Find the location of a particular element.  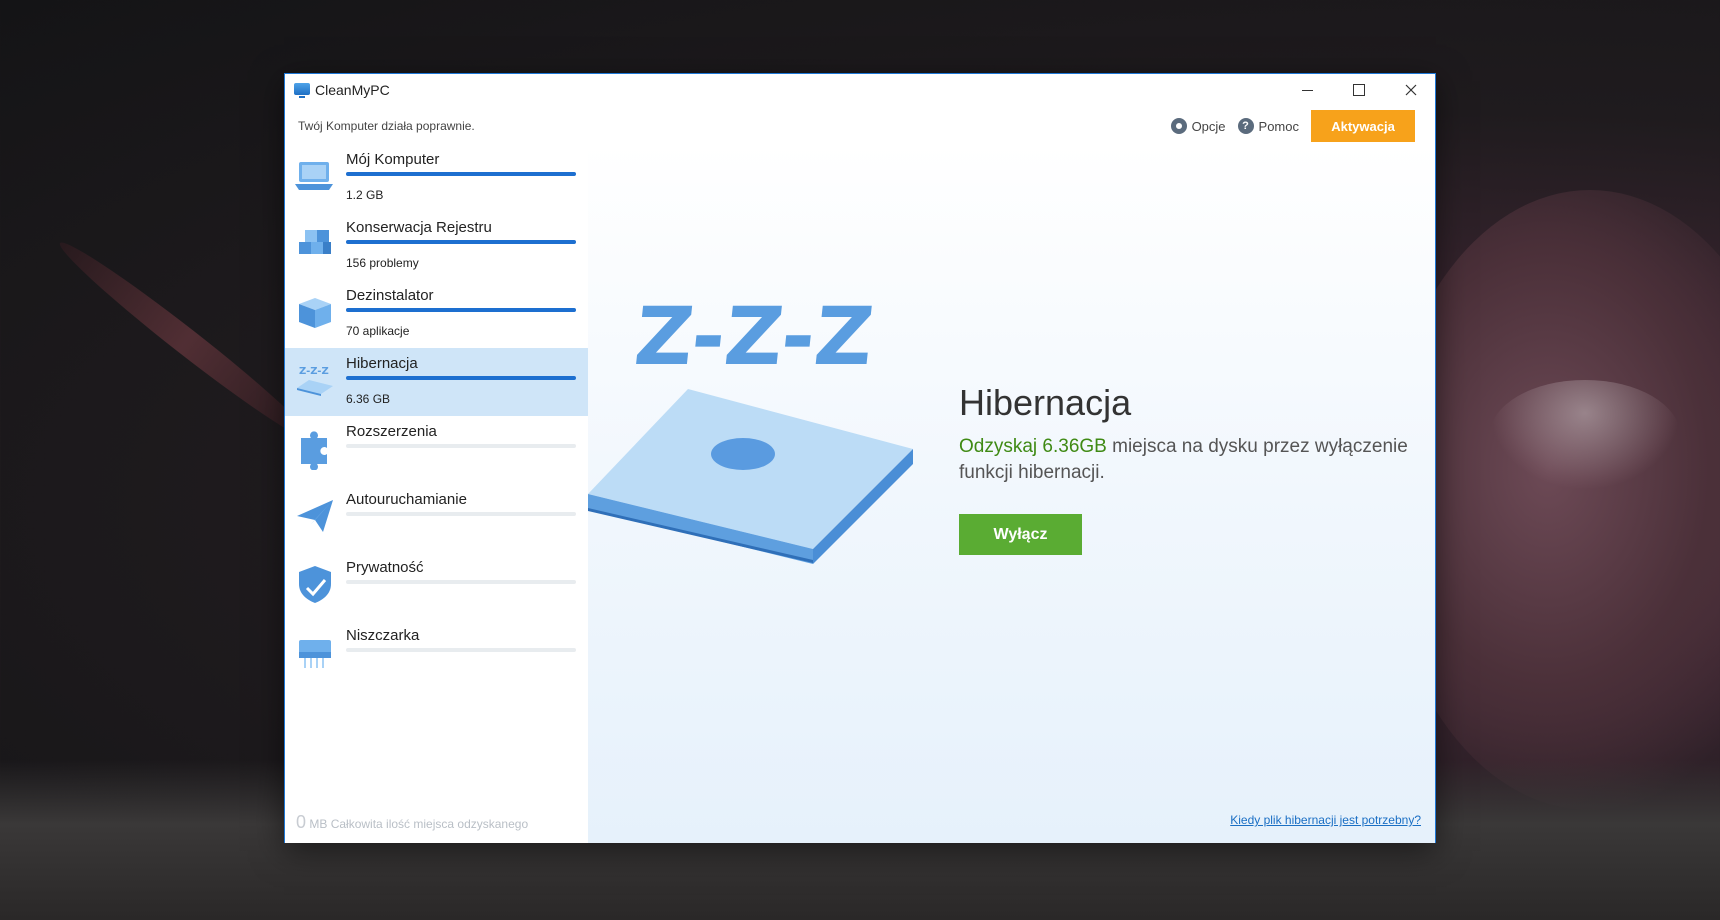

help-link-top: ? Pomoc is located at coordinates (1268, 126).